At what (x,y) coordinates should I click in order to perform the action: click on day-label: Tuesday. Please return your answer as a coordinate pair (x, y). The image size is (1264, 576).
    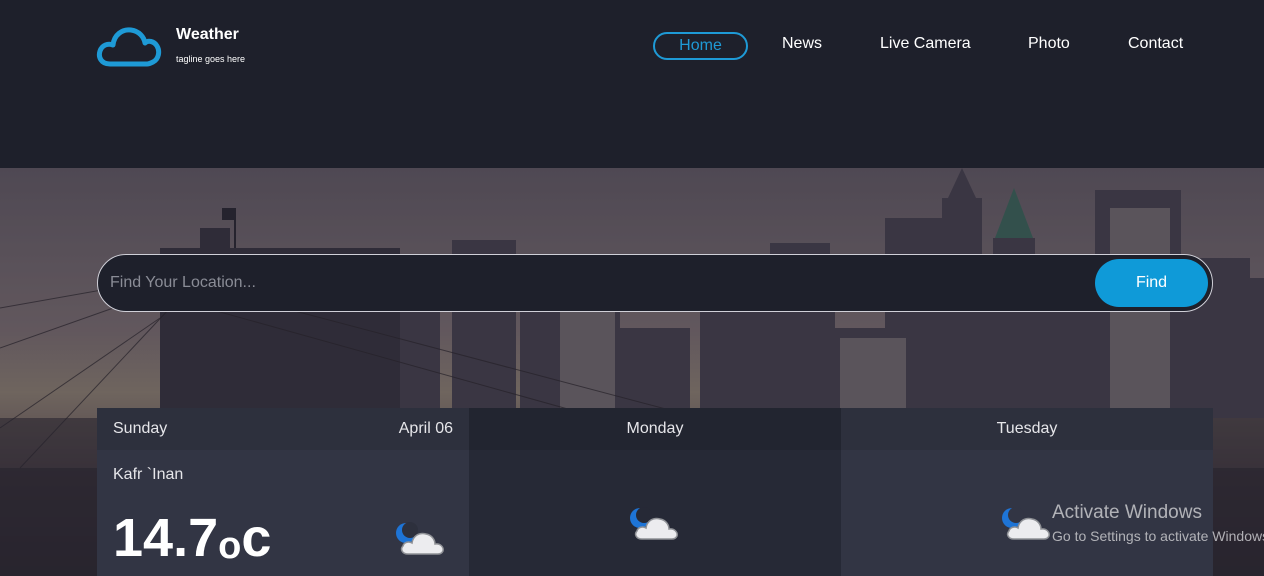
    Looking at the image, I should click on (1027, 428).